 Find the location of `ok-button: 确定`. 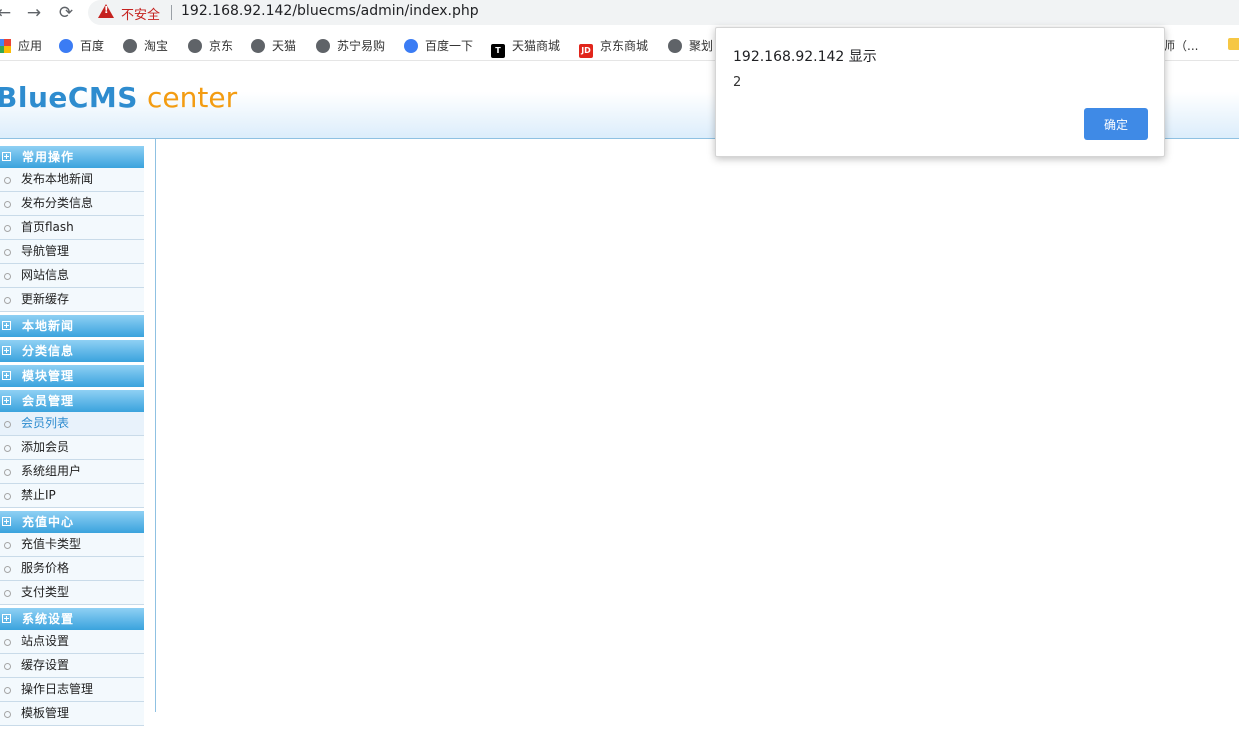

ok-button: 确定 is located at coordinates (1116, 124).